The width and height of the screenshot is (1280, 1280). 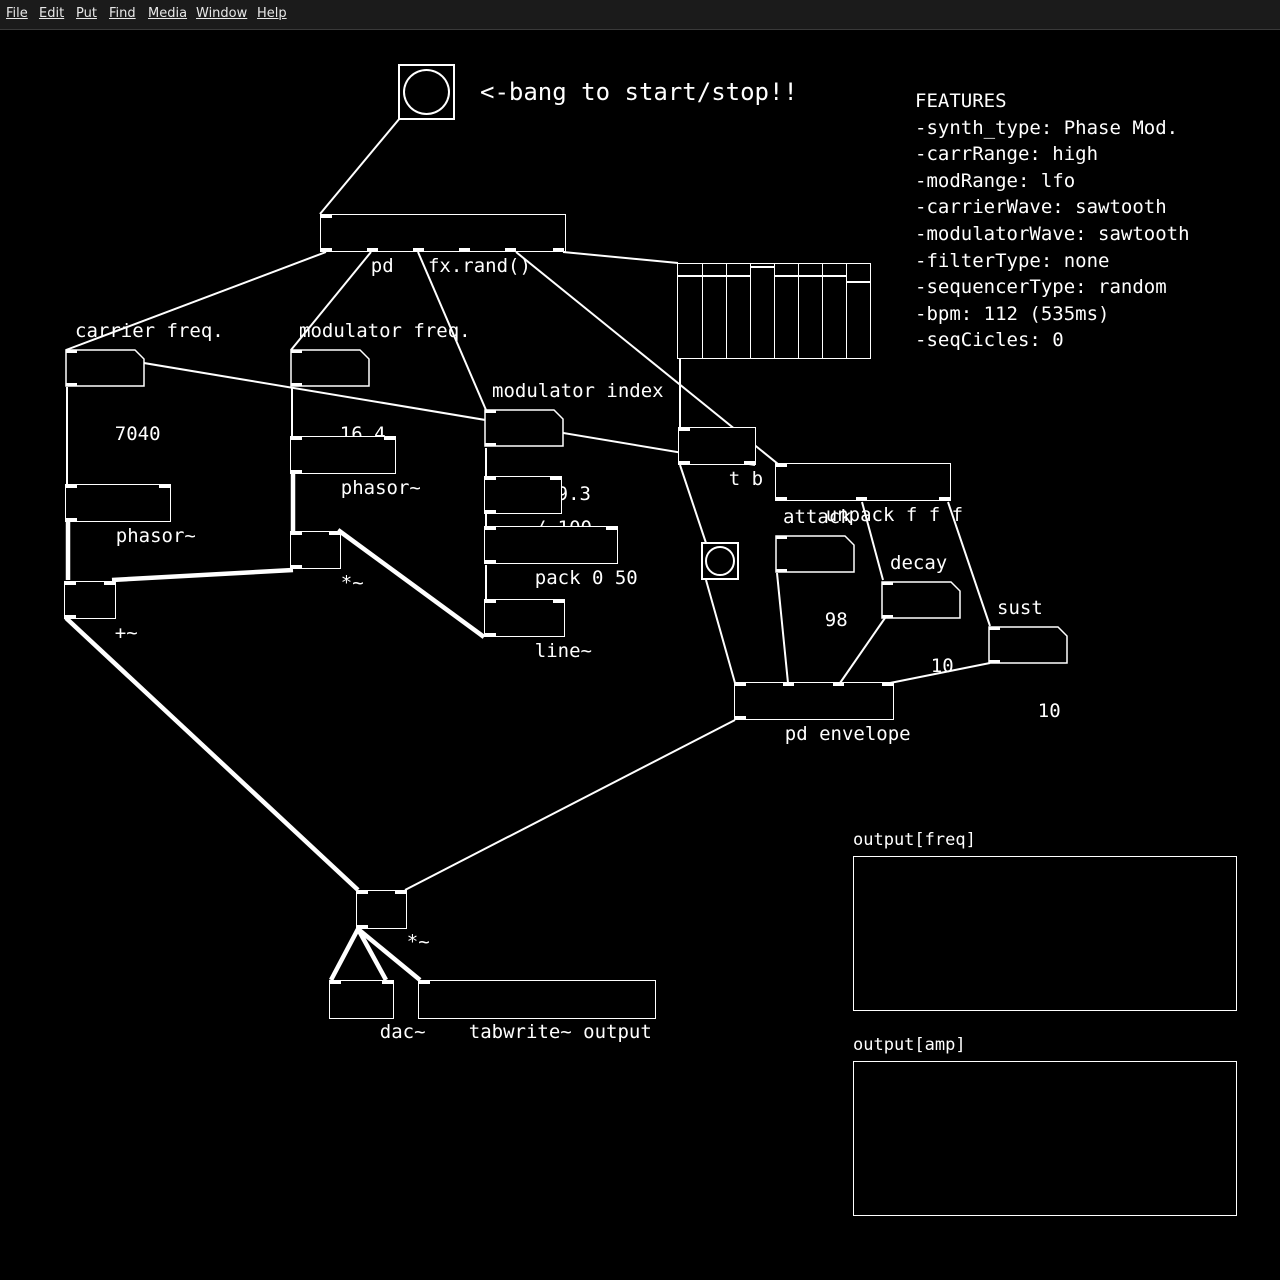 I want to click on menu-put: Put, so click(x=86, y=13).